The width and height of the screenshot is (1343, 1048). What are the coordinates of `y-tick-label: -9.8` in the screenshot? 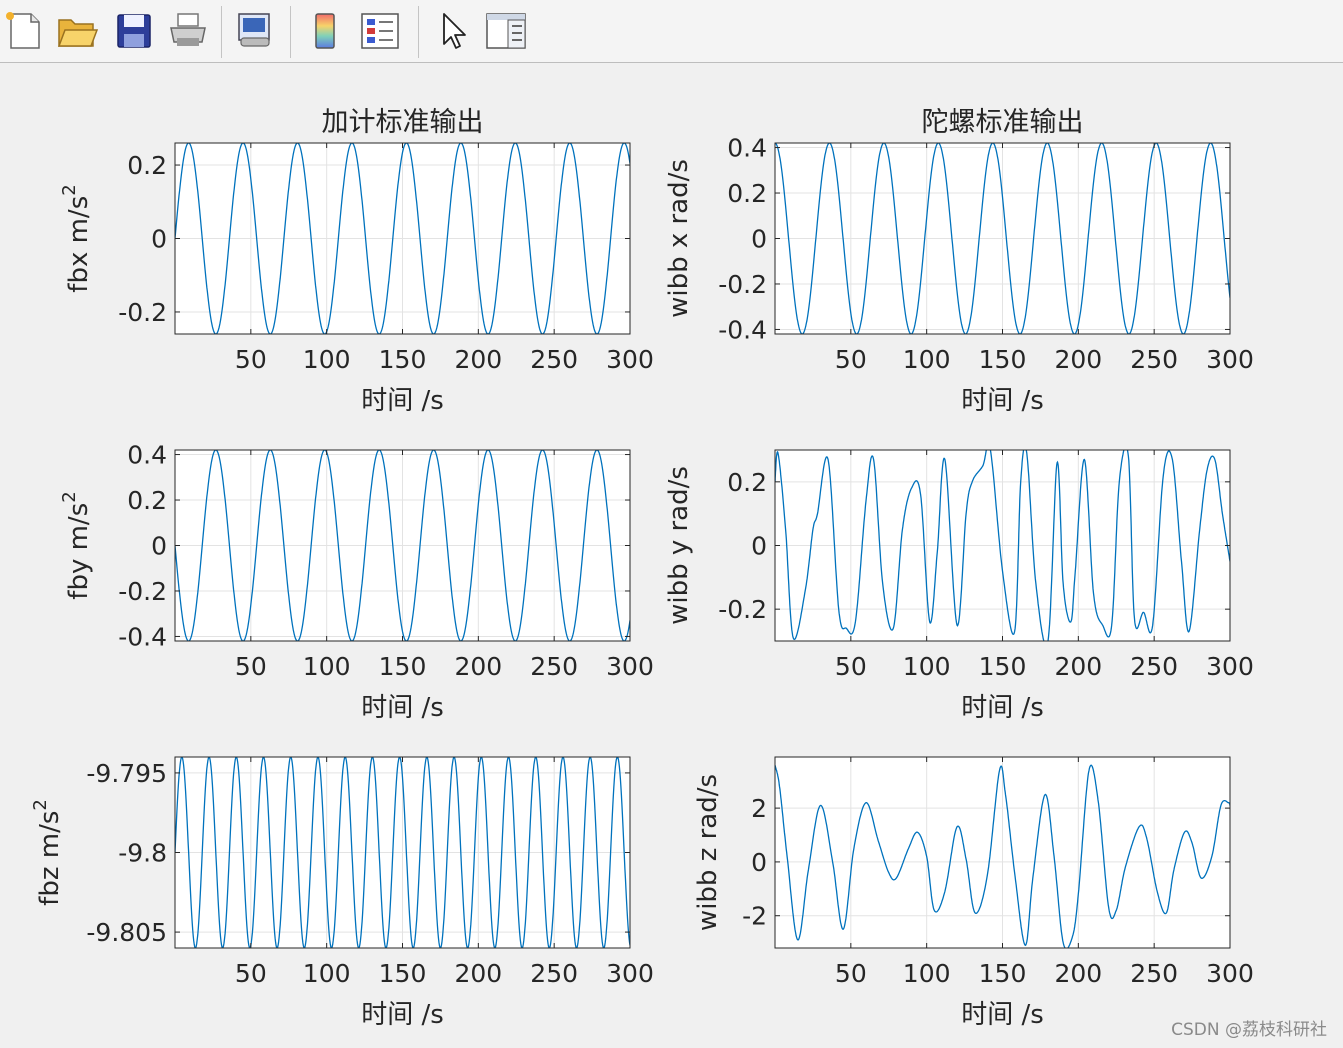 It's located at (142, 853).